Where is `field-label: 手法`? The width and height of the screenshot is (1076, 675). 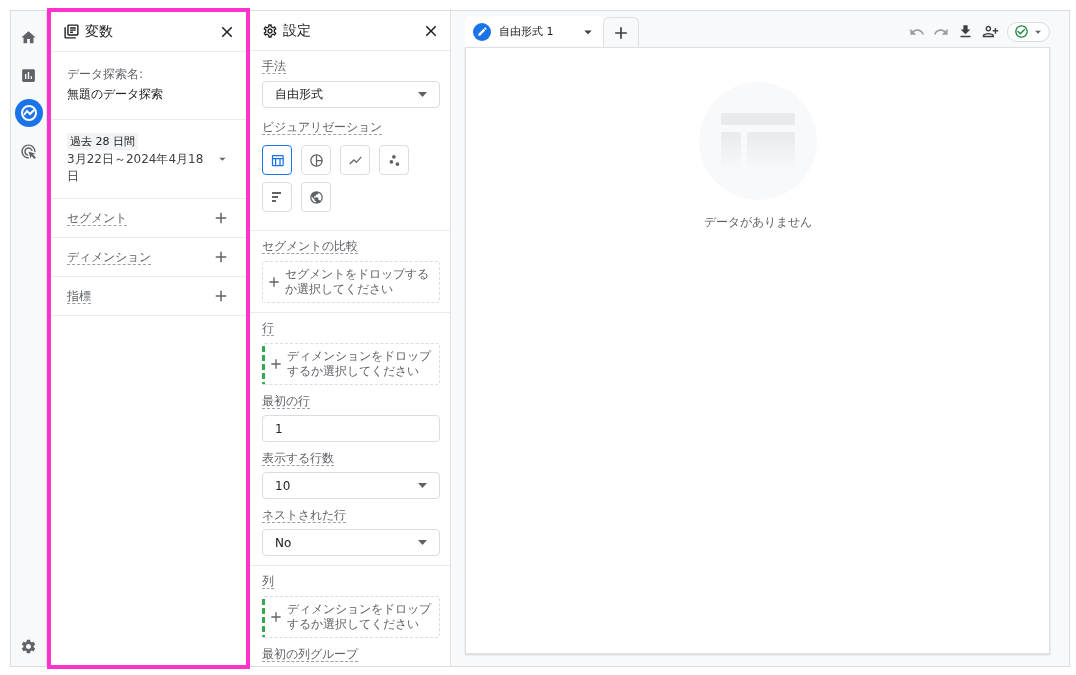 field-label: 手法 is located at coordinates (274, 66).